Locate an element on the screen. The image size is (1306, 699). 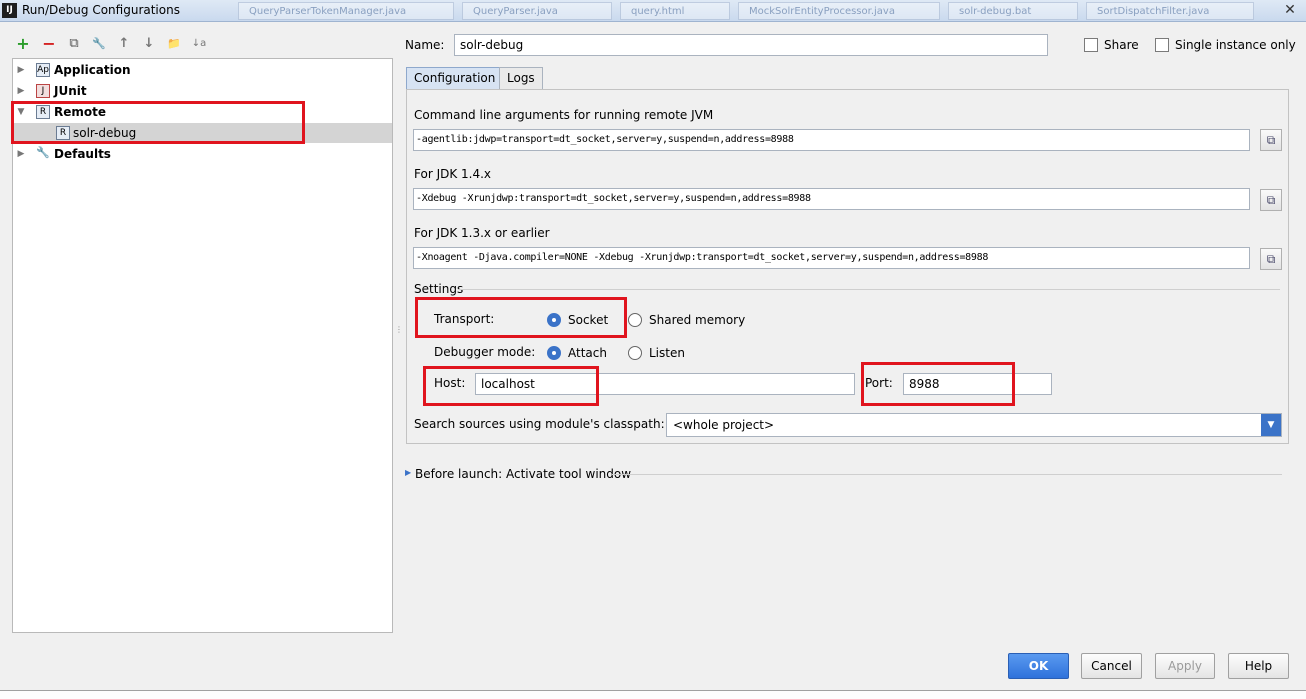
share-checkbox is located at coordinates (1091, 45).